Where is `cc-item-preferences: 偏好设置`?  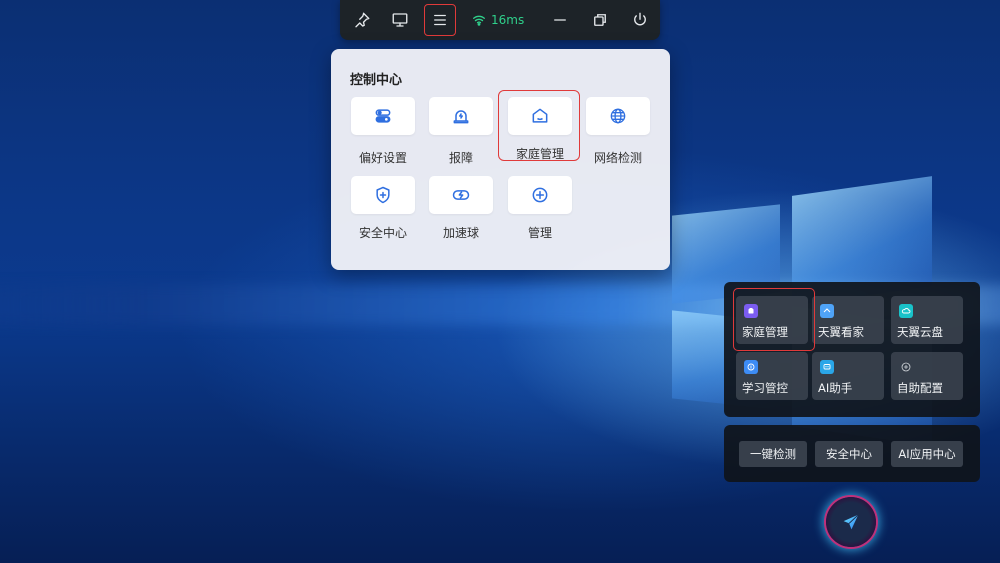
cc-item-preferences: 偏好设置 is located at coordinates (383, 135).